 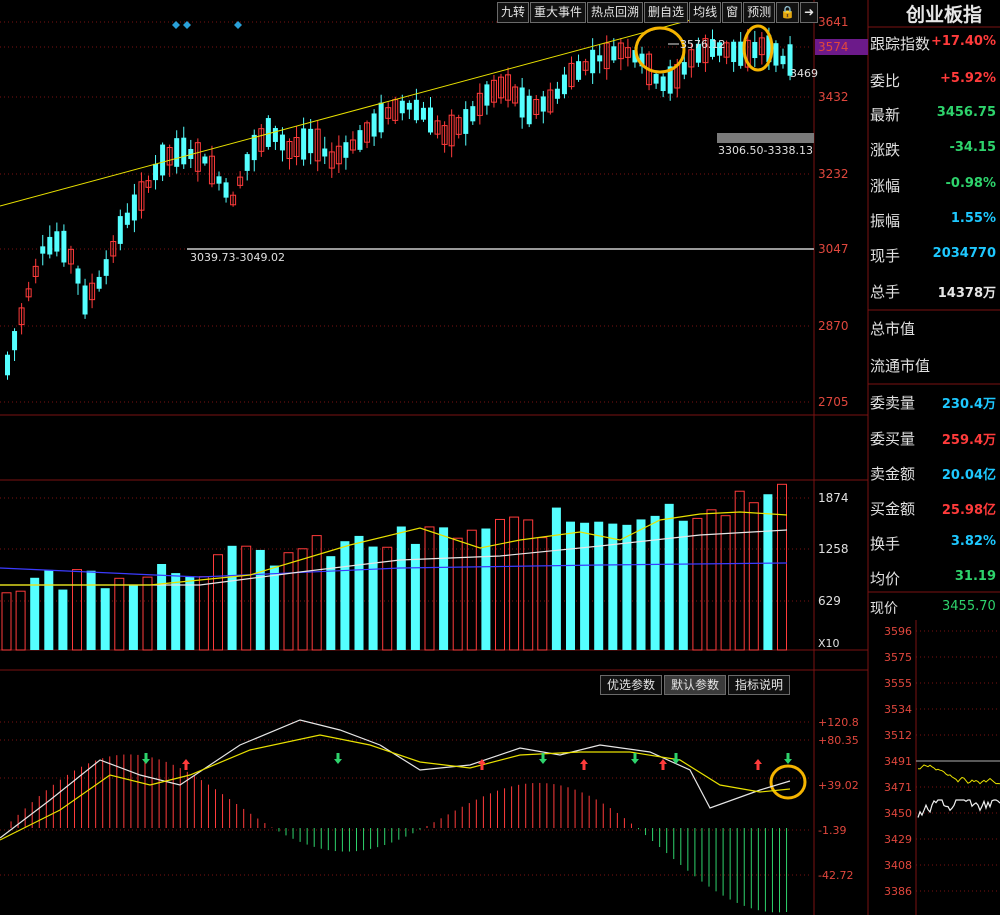 What do you see at coordinates (394, 567) in the screenshot?
I see `volume-chart` at bounding box center [394, 567].